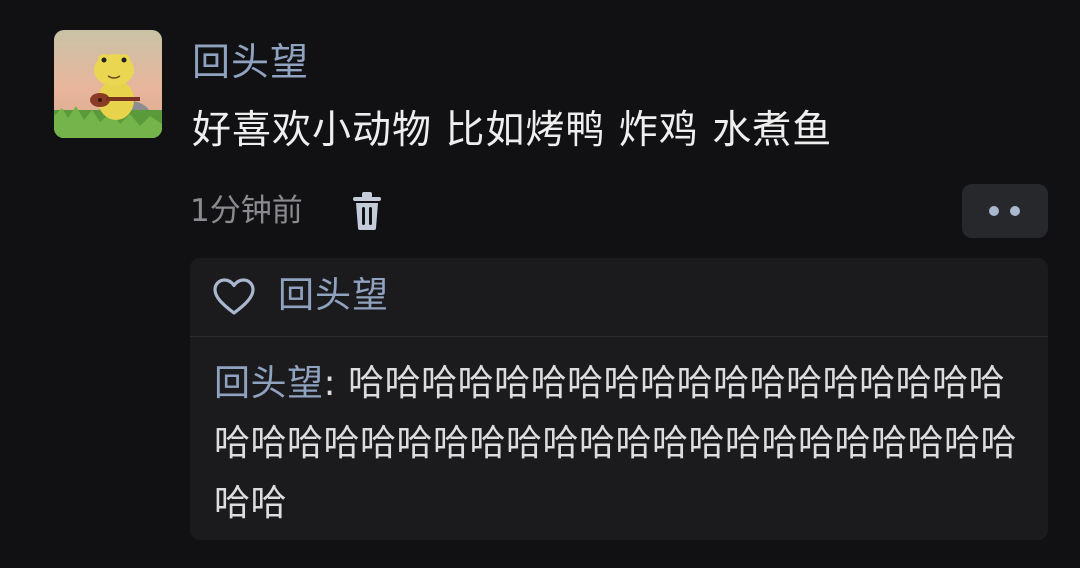 This screenshot has width=1080, height=568. What do you see at coordinates (333, 296) in the screenshot?
I see `liked-by-name: 回头望` at bounding box center [333, 296].